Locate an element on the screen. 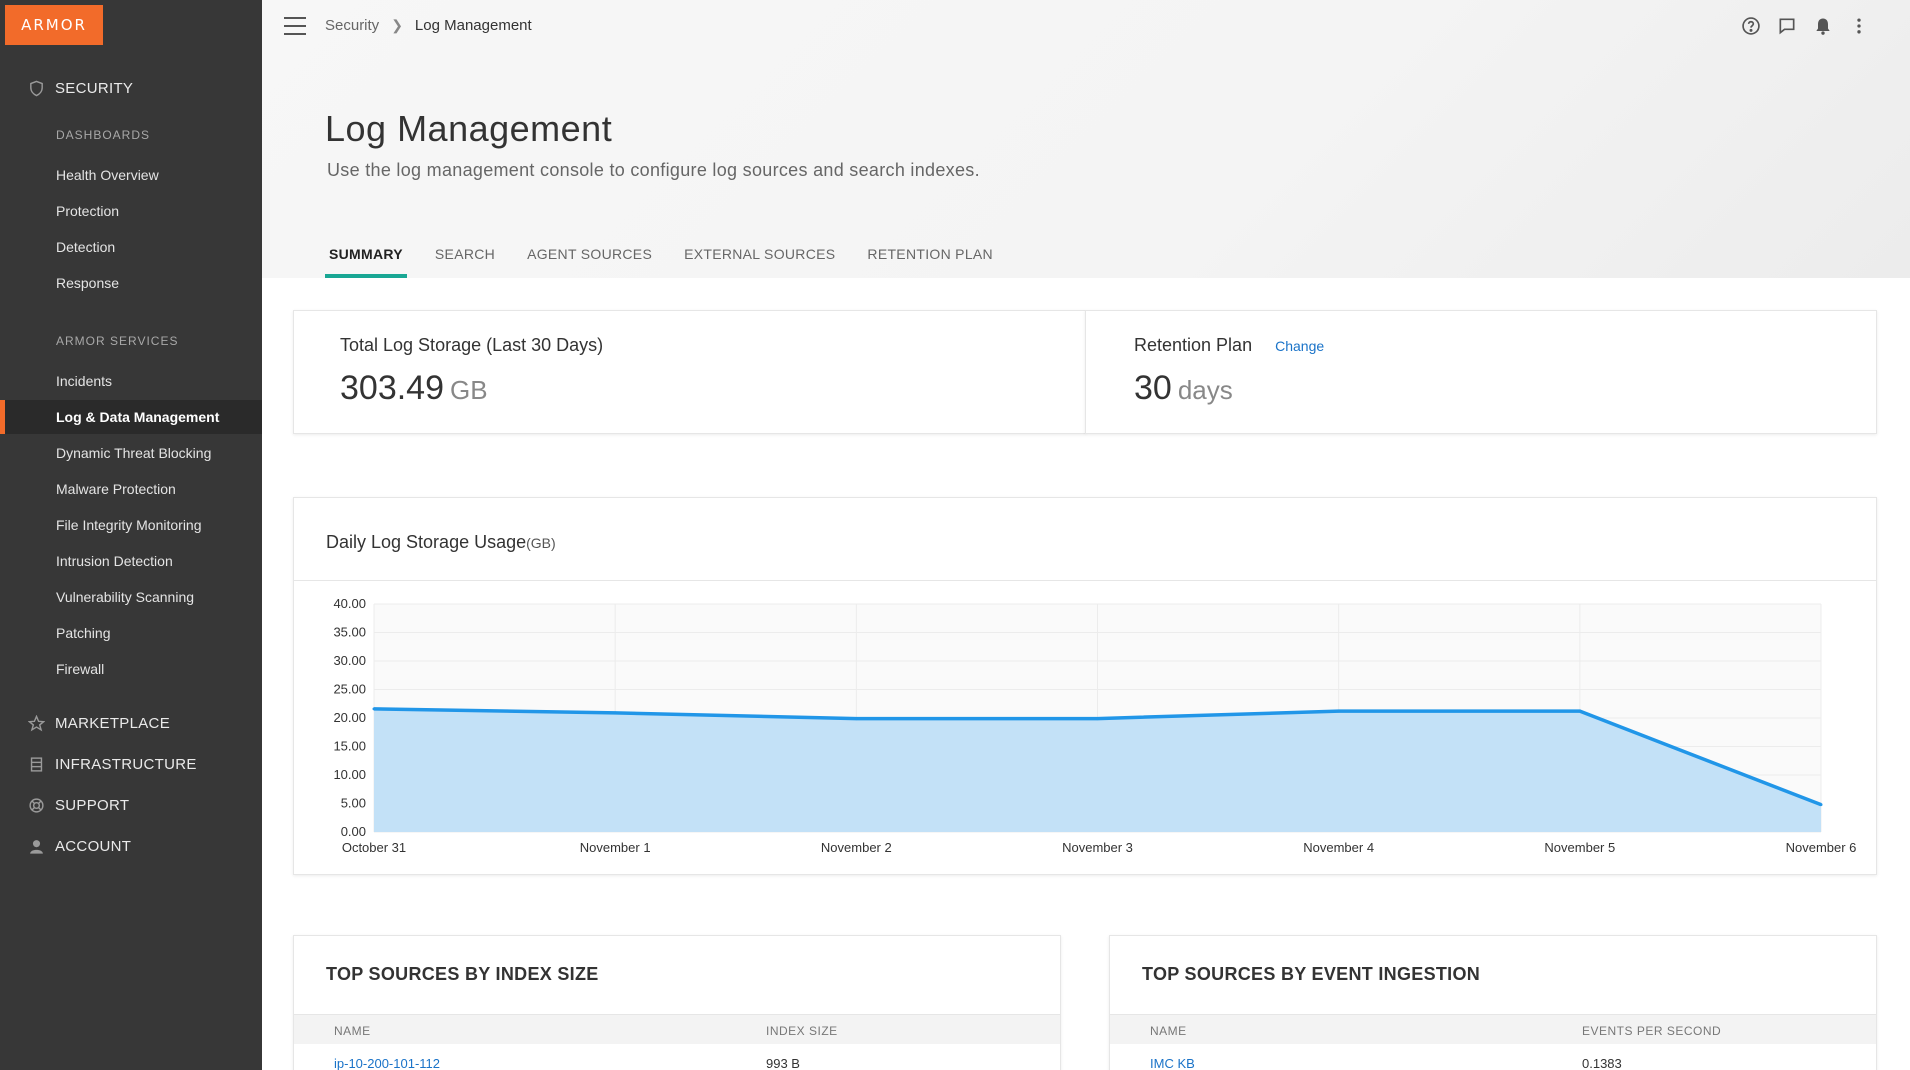 This screenshot has width=1910, height=1070. source-link: IMC KB is located at coordinates (1172, 1063).